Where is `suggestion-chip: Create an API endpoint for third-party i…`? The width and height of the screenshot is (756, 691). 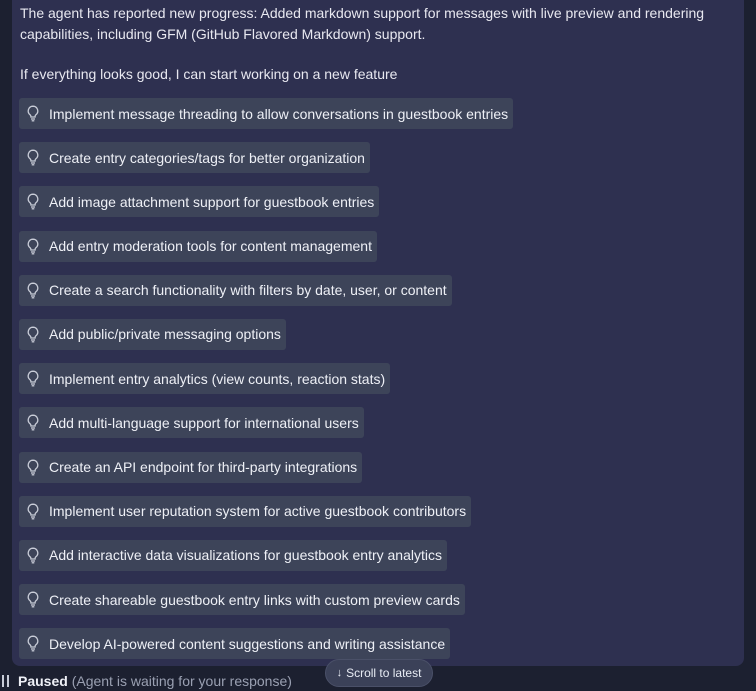
suggestion-chip: Create an API endpoint for third-party i… is located at coordinates (191, 467).